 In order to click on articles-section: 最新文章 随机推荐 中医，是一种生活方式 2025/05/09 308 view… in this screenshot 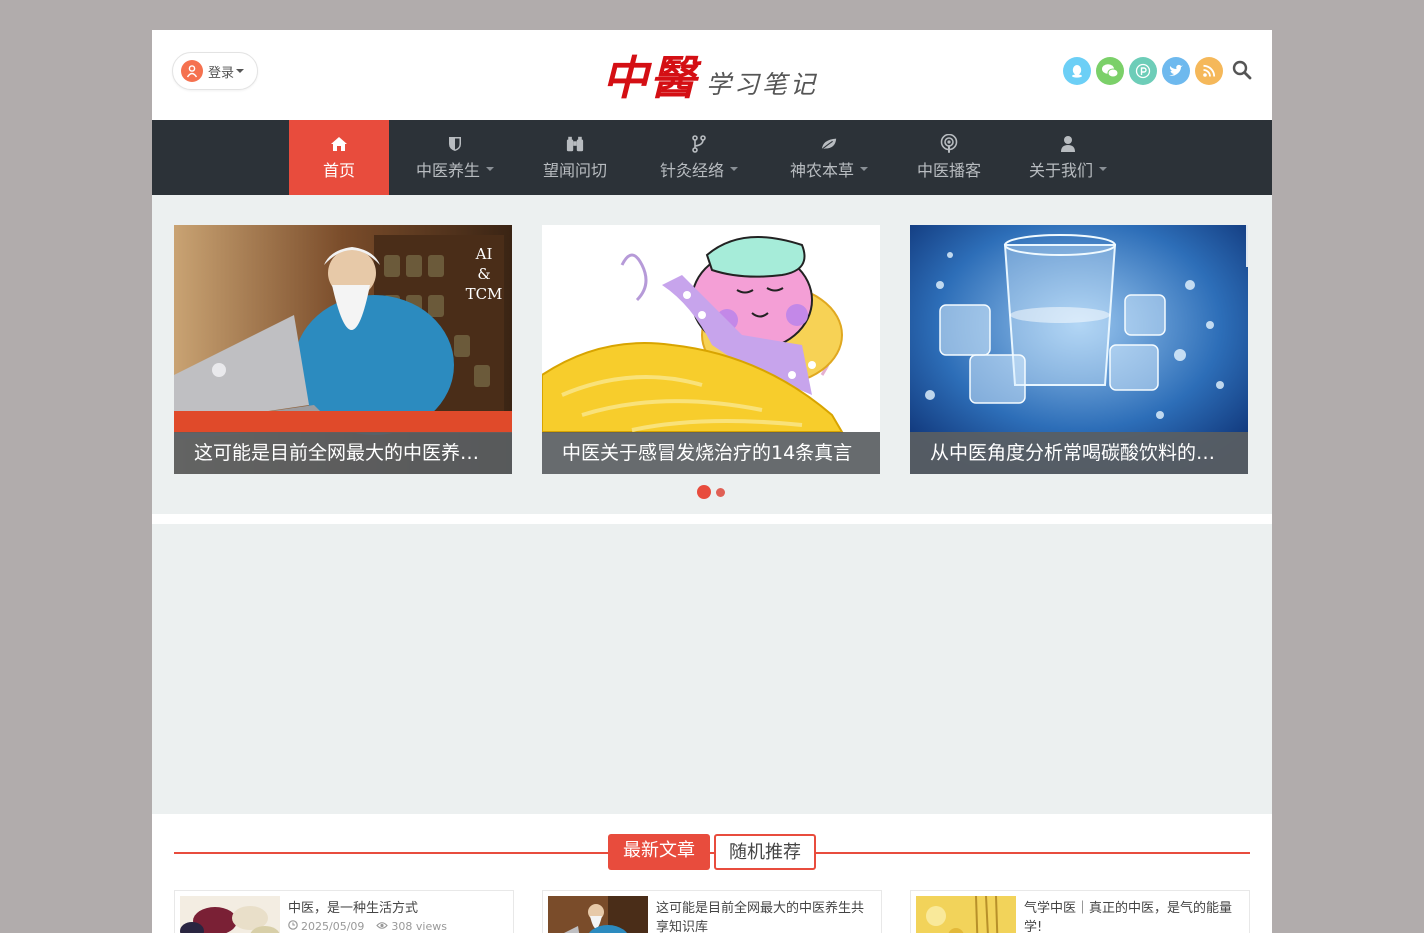, I will do `click(712, 873)`.